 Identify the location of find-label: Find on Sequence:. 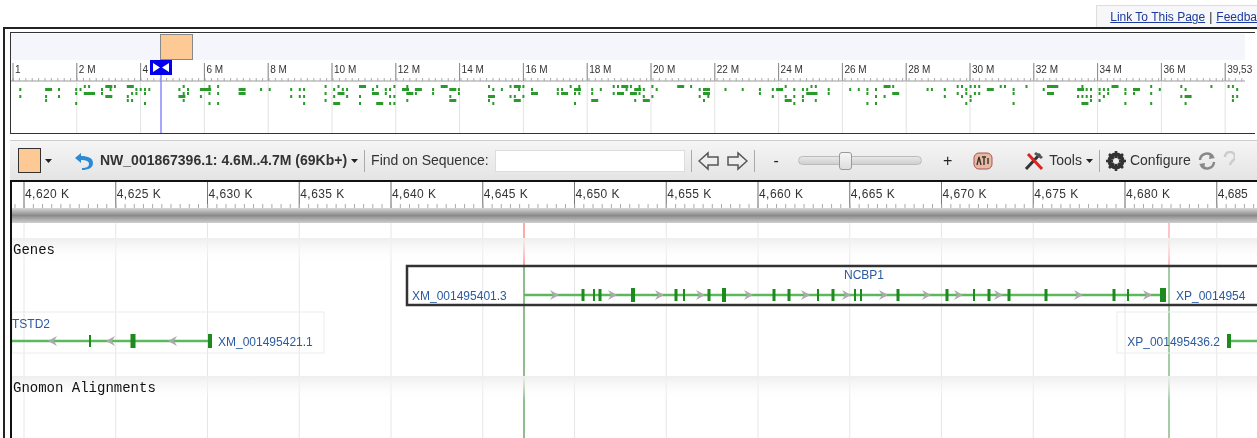
(430, 160).